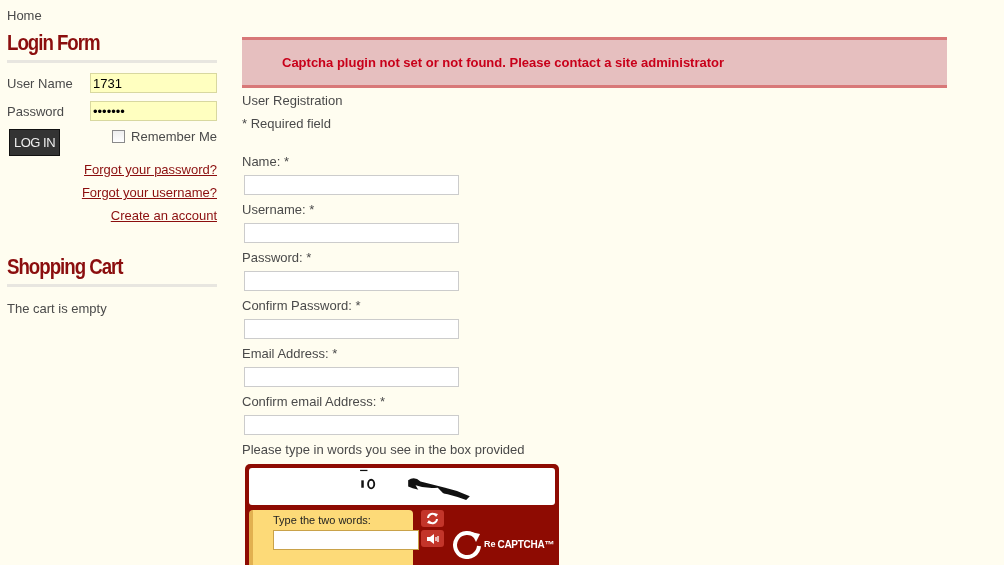  What do you see at coordinates (153, 111) in the screenshot?
I see `input-field: •••••••` at bounding box center [153, 111].